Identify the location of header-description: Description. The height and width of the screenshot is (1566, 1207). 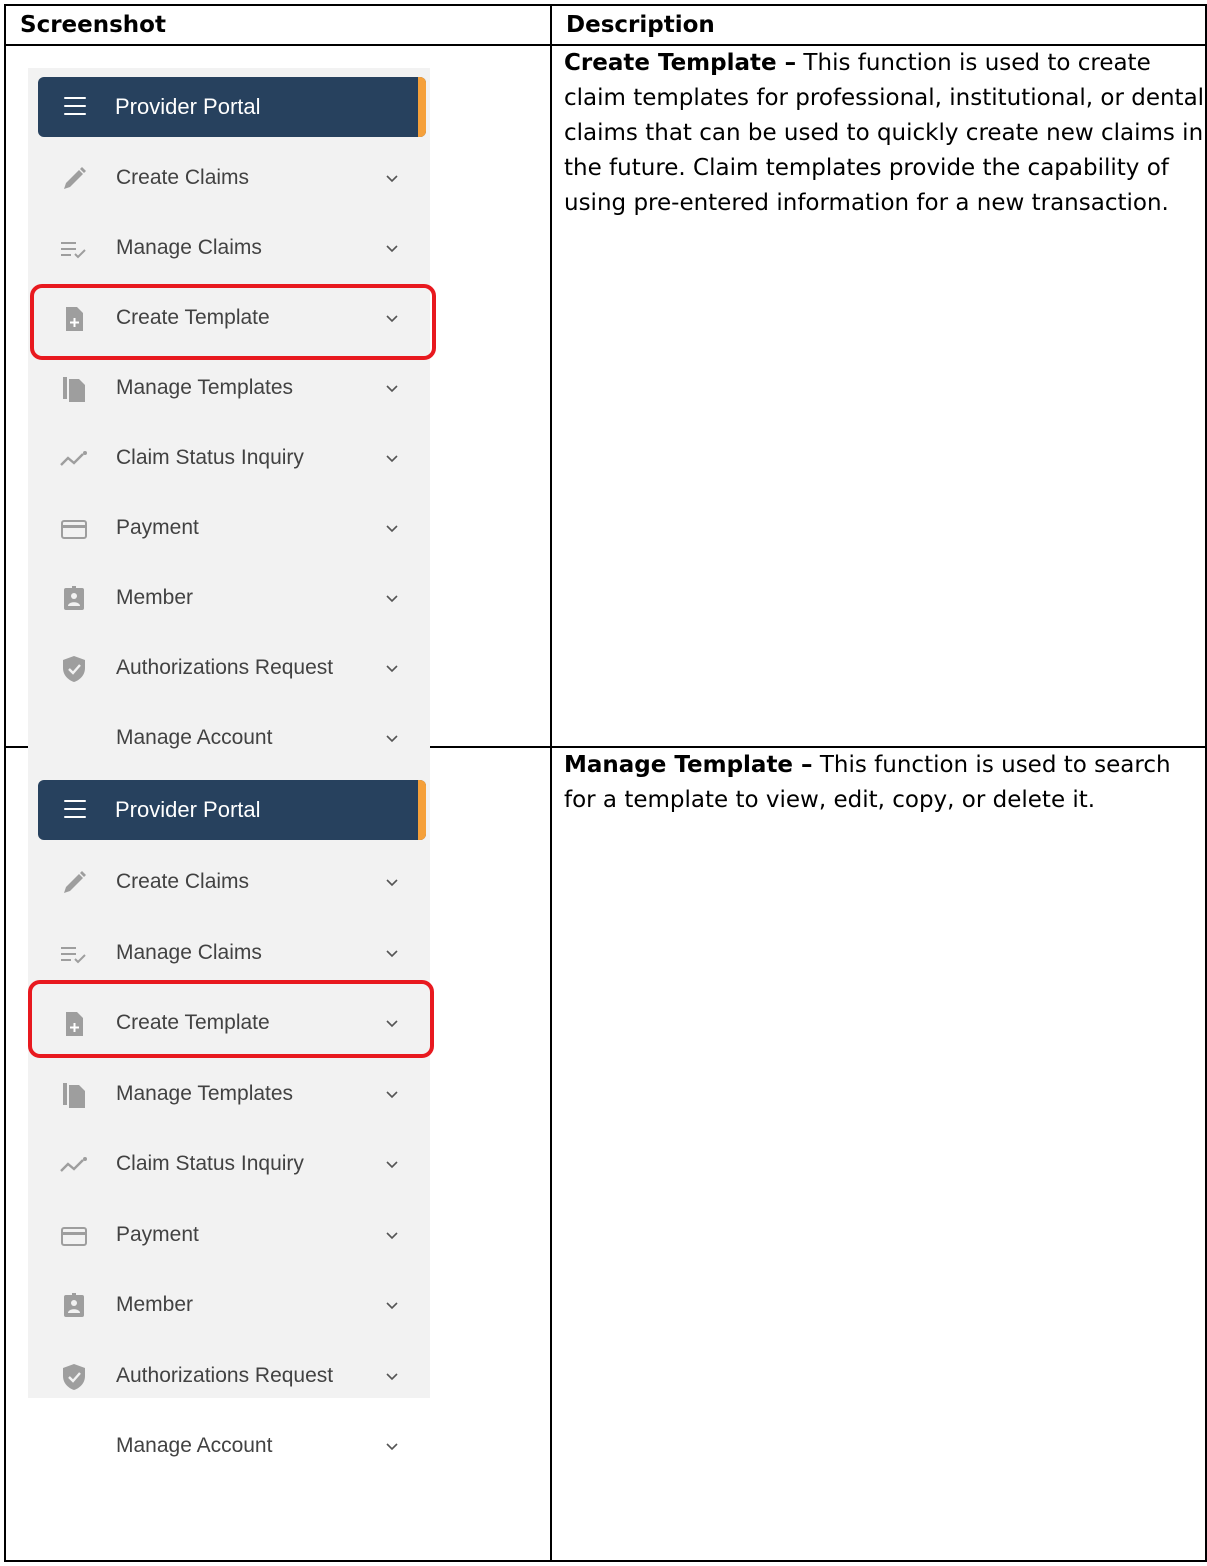
(878, 25).